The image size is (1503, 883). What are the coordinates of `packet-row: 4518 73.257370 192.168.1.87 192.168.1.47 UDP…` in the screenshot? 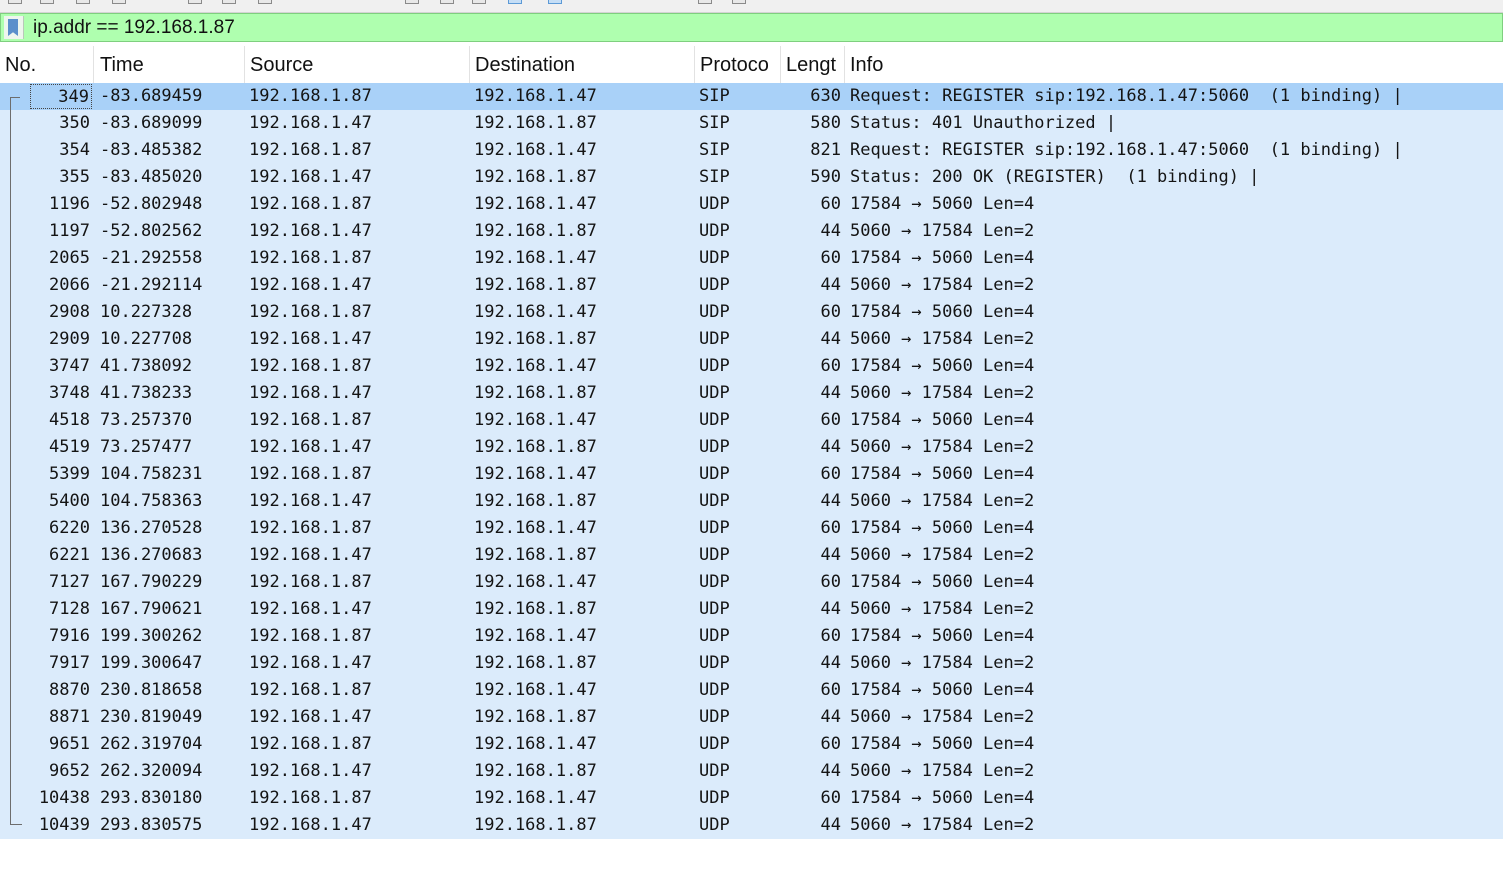 It's located at (751, 420).